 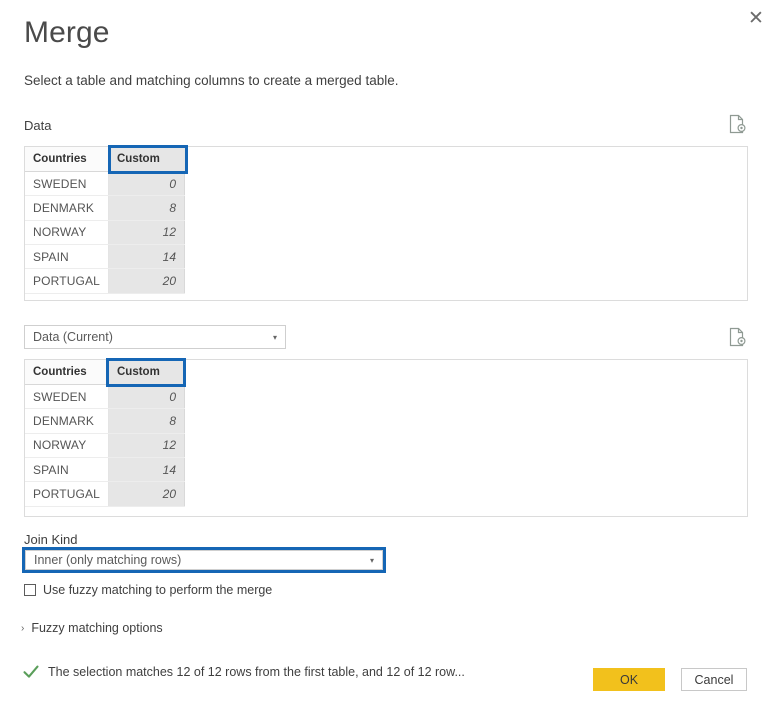 What do you see at coordinates (51, 539) in the screenshot?
I see `join-kind-label: Join Kind` at bounding box center [51, 539].